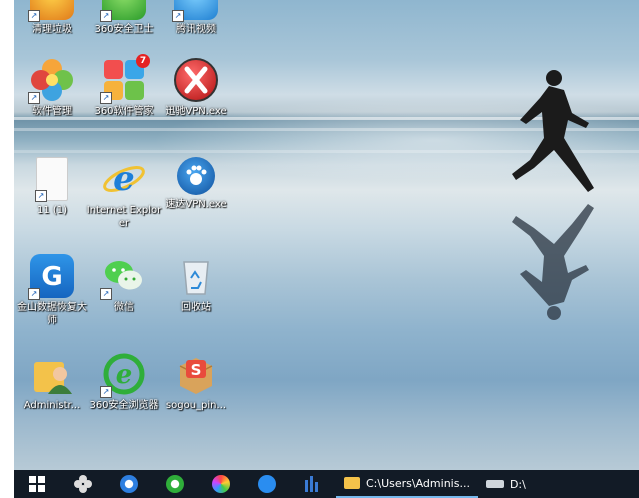 Image resolution: width=639 pixels, height=498 pixels. I want to click on wechat-icon: ↗, so click(123, 277).